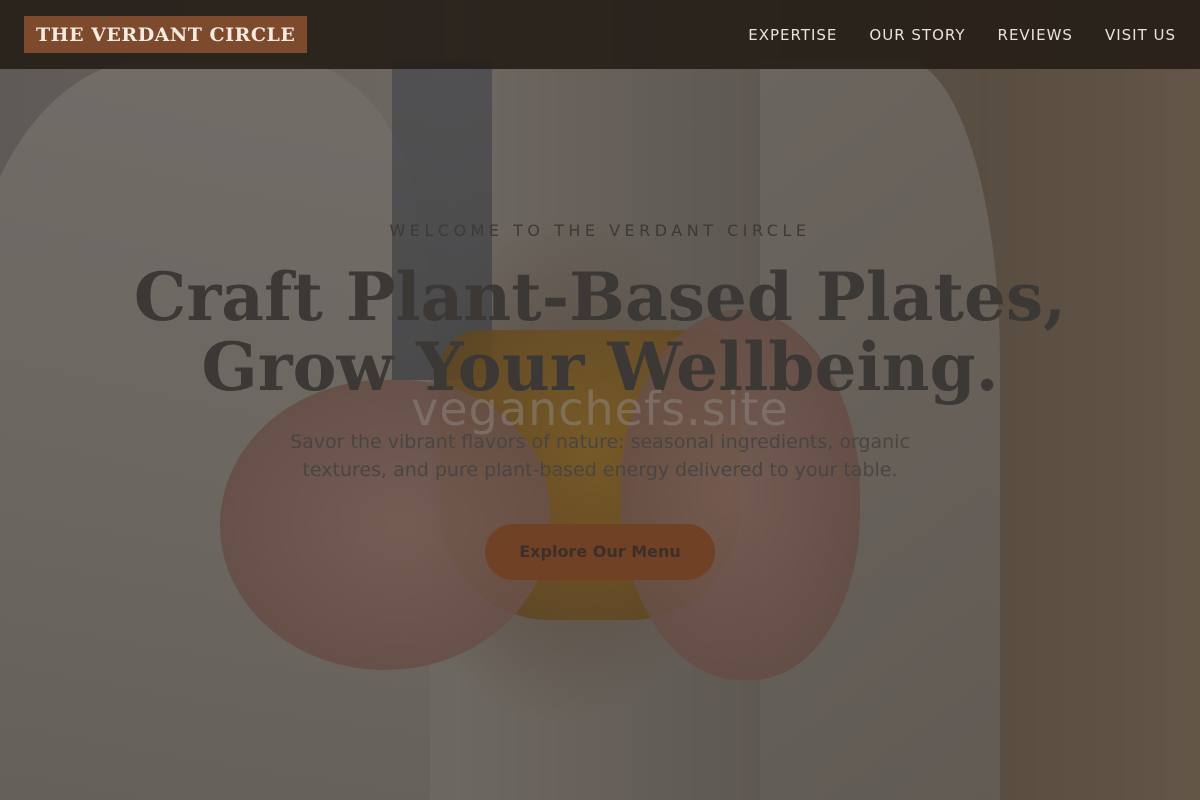 This screenshot has height=800, width=1200. Describe the element at coordinates (792, 35) in the screenshot. I see `nav-link-expertise: EXPERTISE` at that location.